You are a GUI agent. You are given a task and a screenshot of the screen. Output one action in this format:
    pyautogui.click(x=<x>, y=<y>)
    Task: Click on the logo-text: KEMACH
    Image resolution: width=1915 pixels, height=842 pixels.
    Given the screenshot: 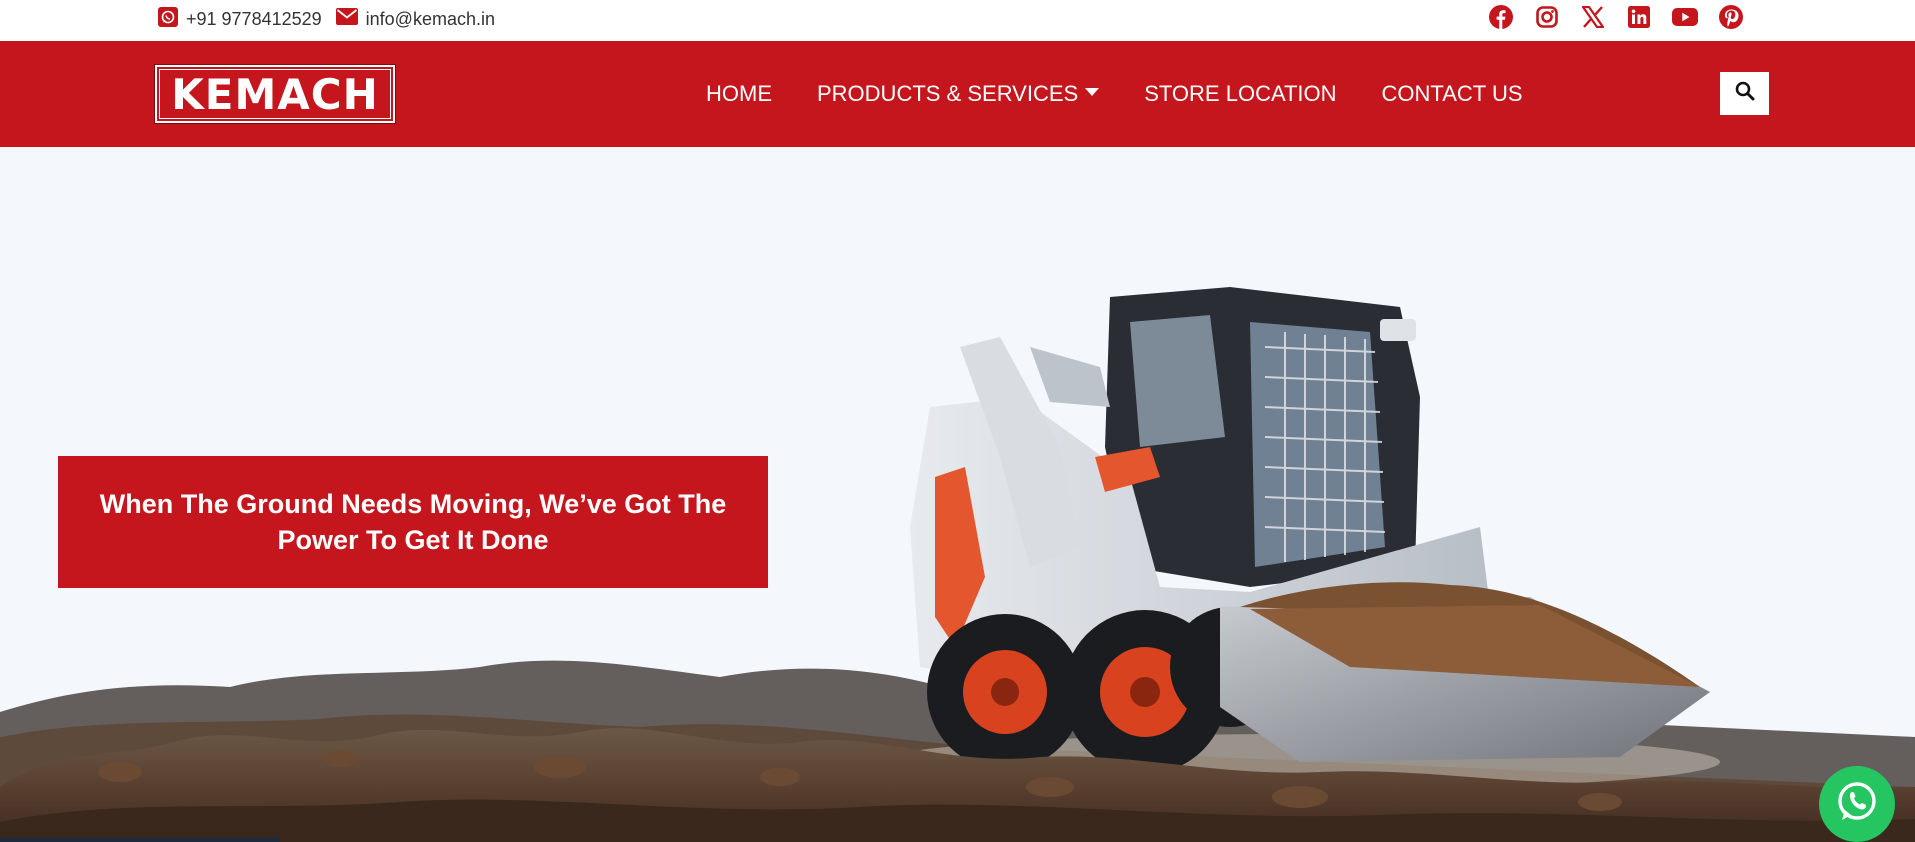 What is the action you would take?
    pyautogui.click(x=275, y=94)
    